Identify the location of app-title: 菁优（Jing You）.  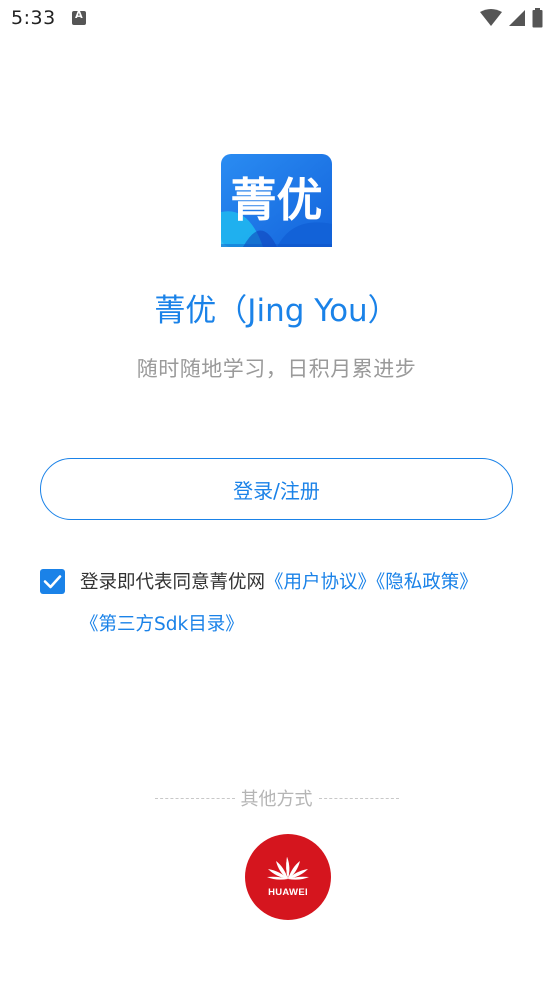
(276, 311).